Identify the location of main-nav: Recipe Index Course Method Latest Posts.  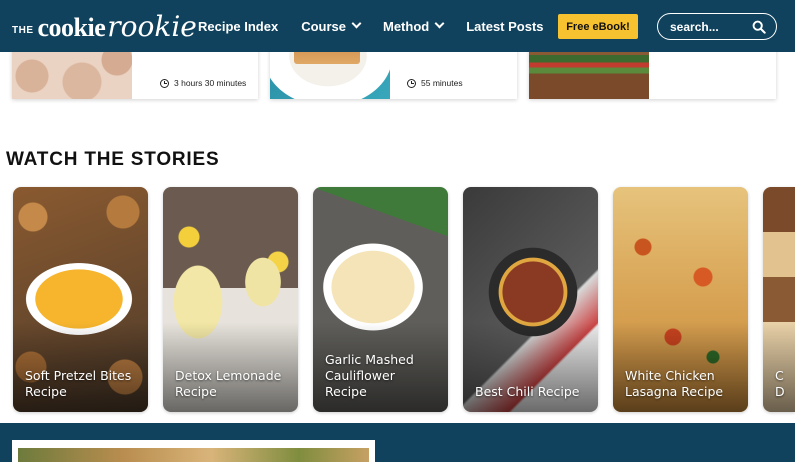
(382, 26).